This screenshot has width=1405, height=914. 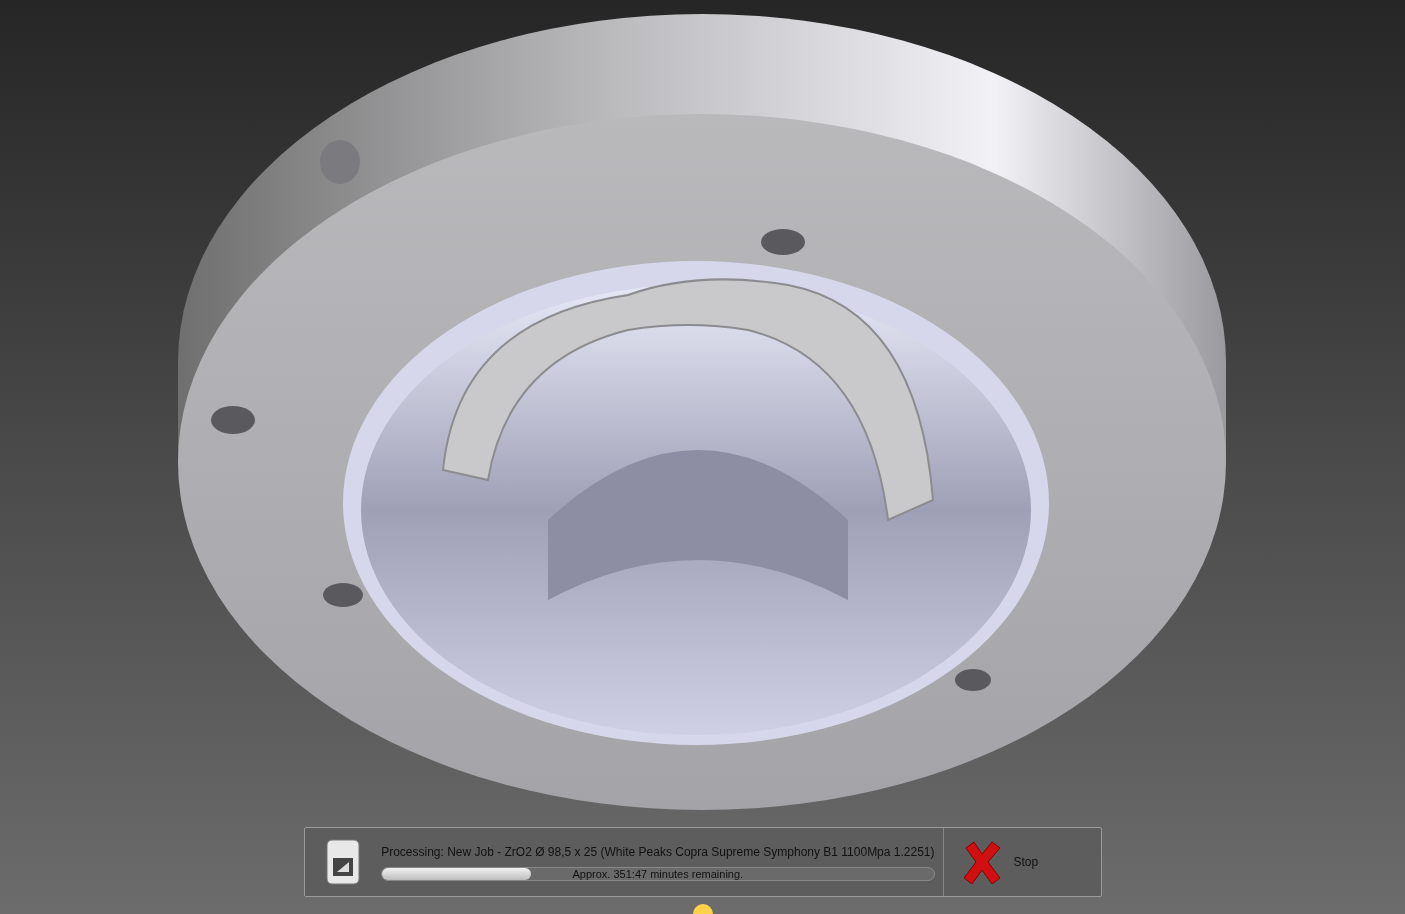 I want to click on machine-icon, so click(x=342, y=862).